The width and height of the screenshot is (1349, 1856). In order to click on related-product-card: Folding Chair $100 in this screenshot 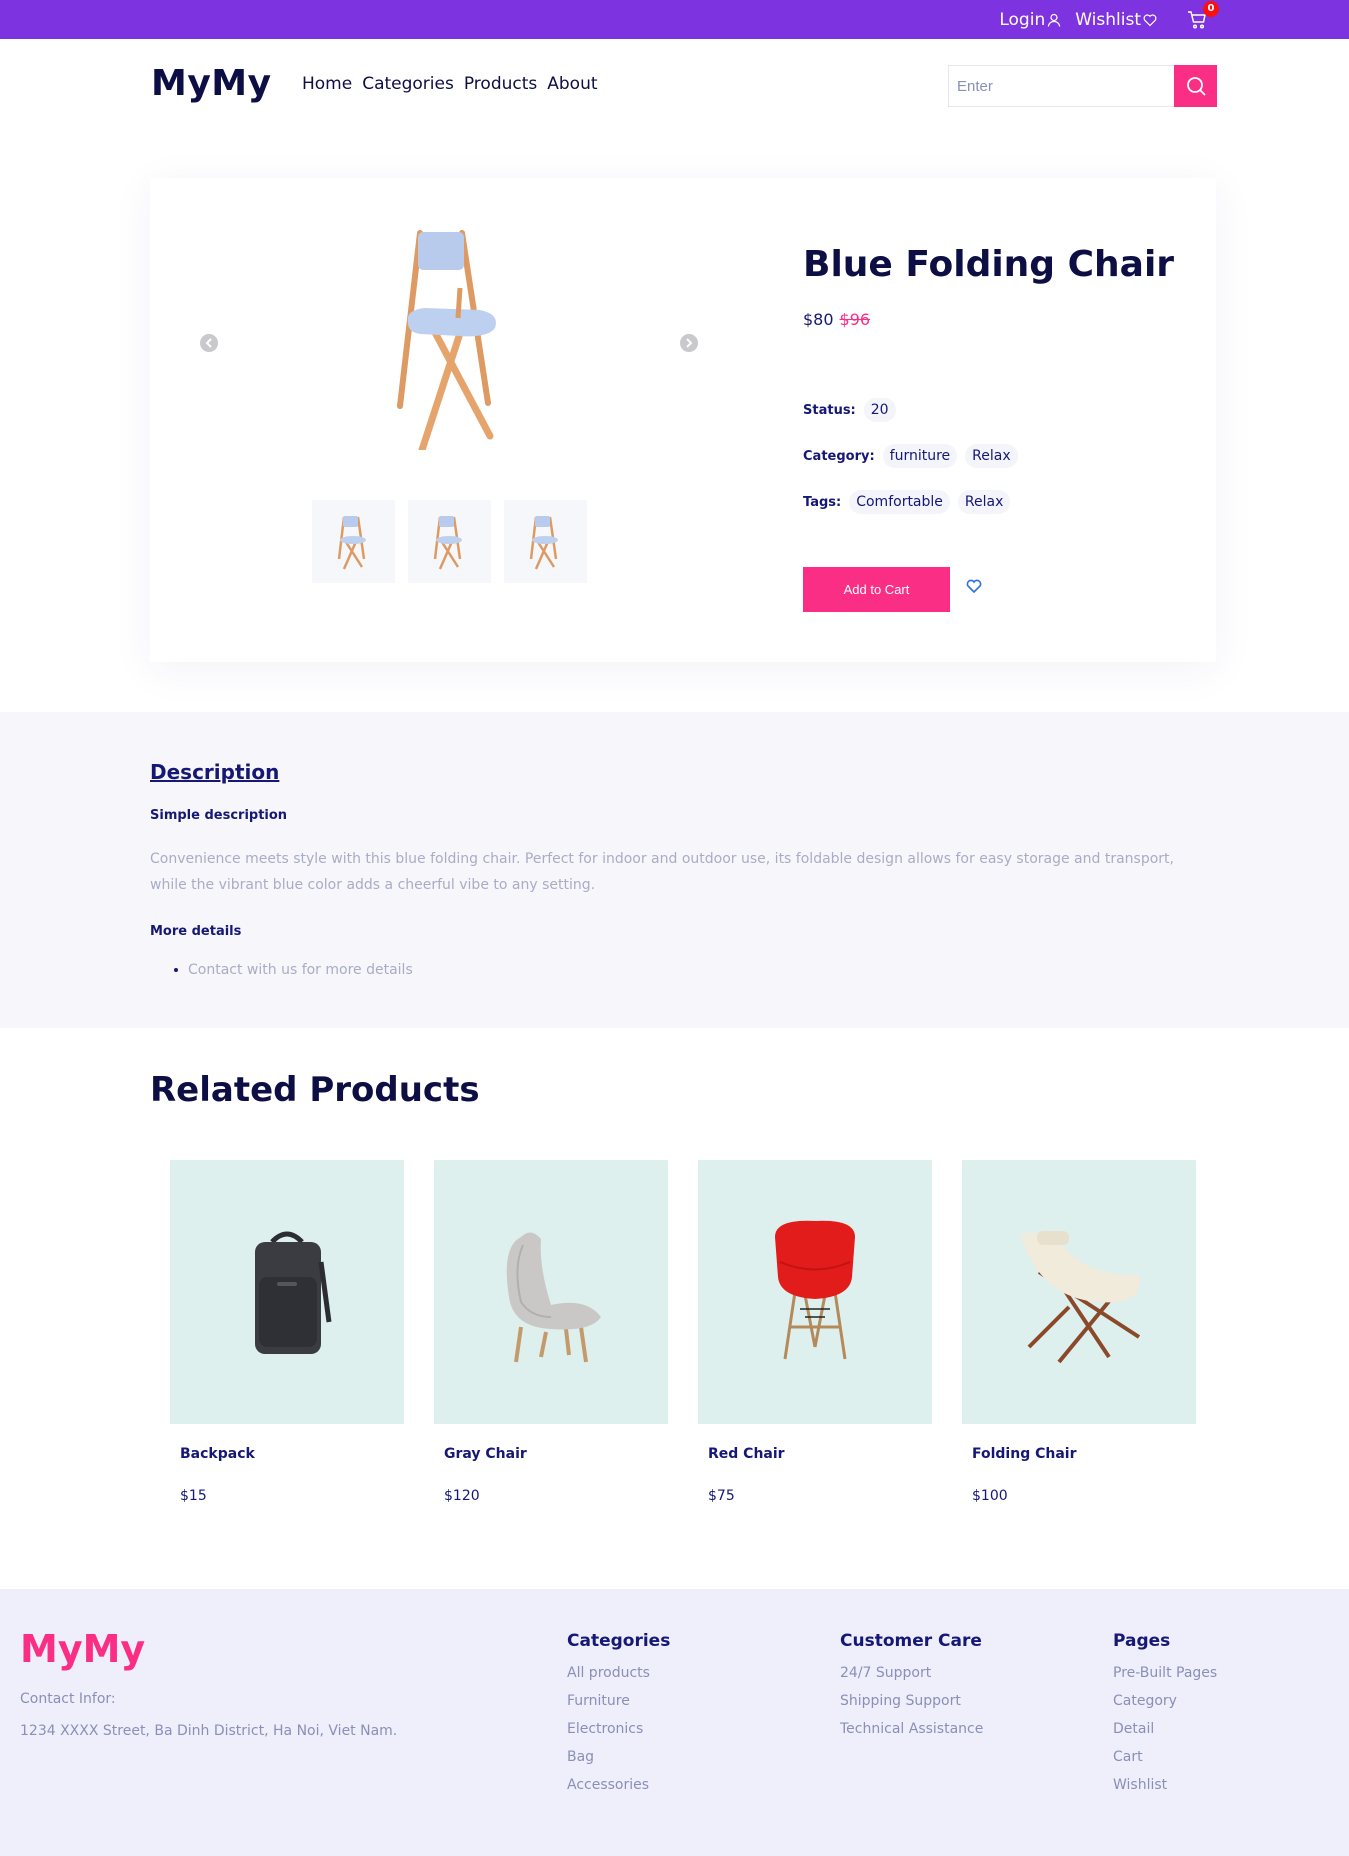, I will do `click(1079, 1332)`.